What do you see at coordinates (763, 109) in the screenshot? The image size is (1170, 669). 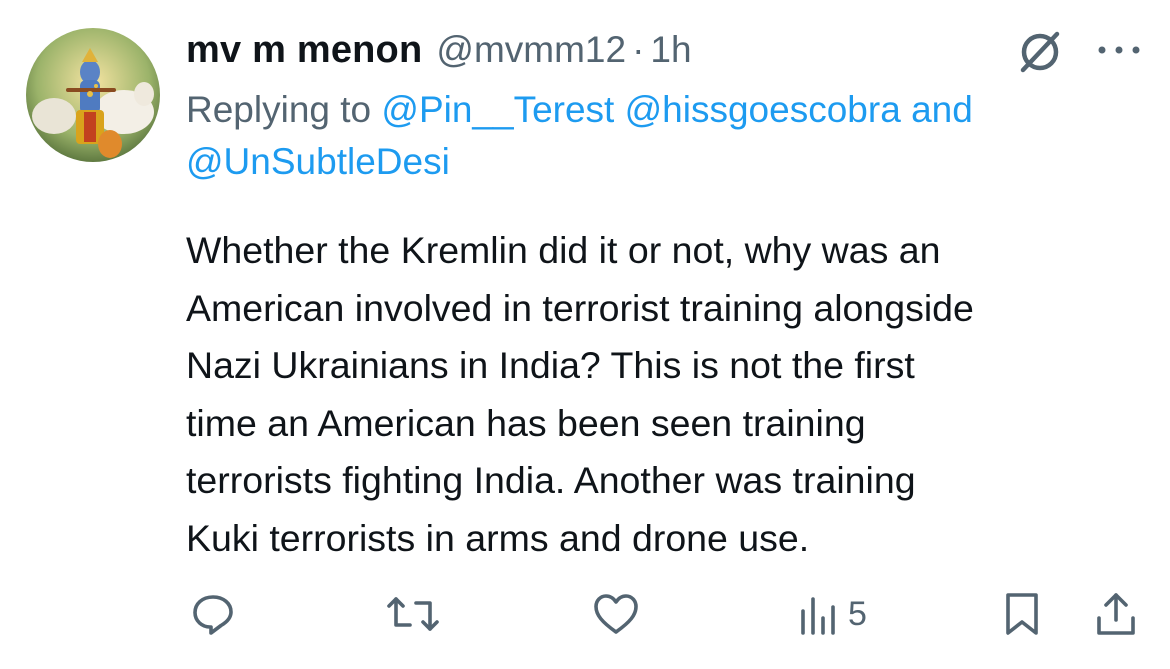 I see `mention-link: @hissgoescobra` at bounding box center [763, 109].